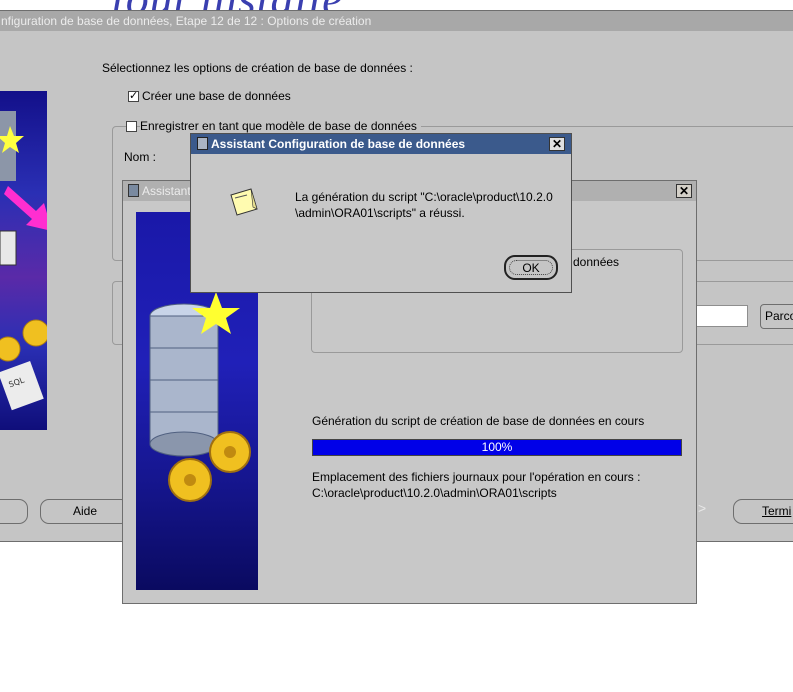 The height and width of the screenshot is (692, 793). I want to click on next-arrow-icon: >, so click(702, 508).